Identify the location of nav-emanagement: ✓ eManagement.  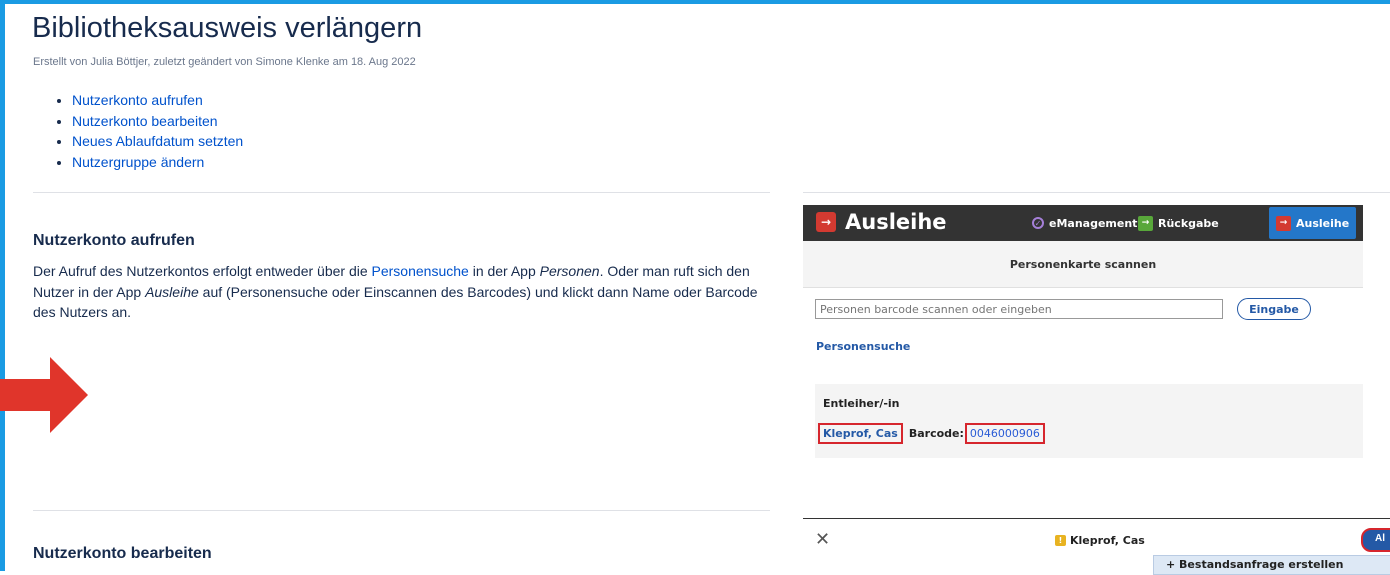
(1084, 223).